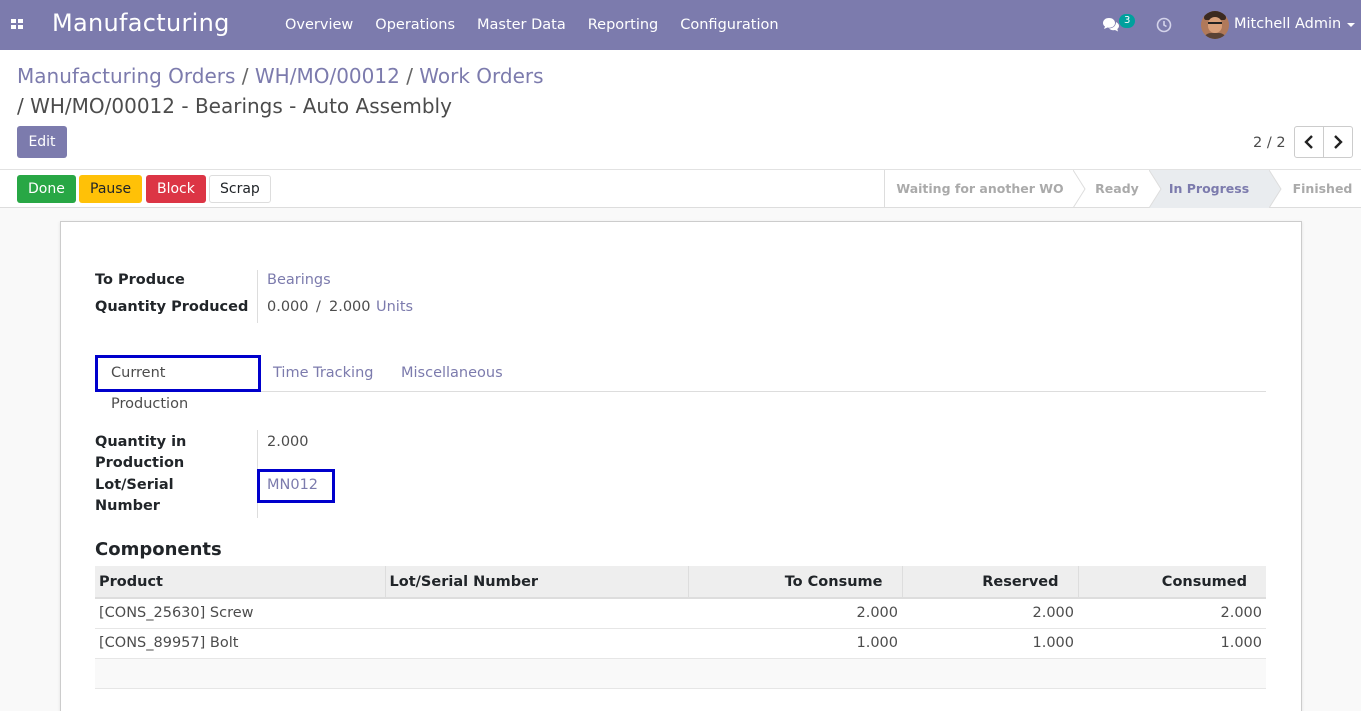 This screenshot has width=1361, height=711. Describe the element at coordinates (990, 643) in the screenshot. I see `reserved-cell: 1.000` at that location.